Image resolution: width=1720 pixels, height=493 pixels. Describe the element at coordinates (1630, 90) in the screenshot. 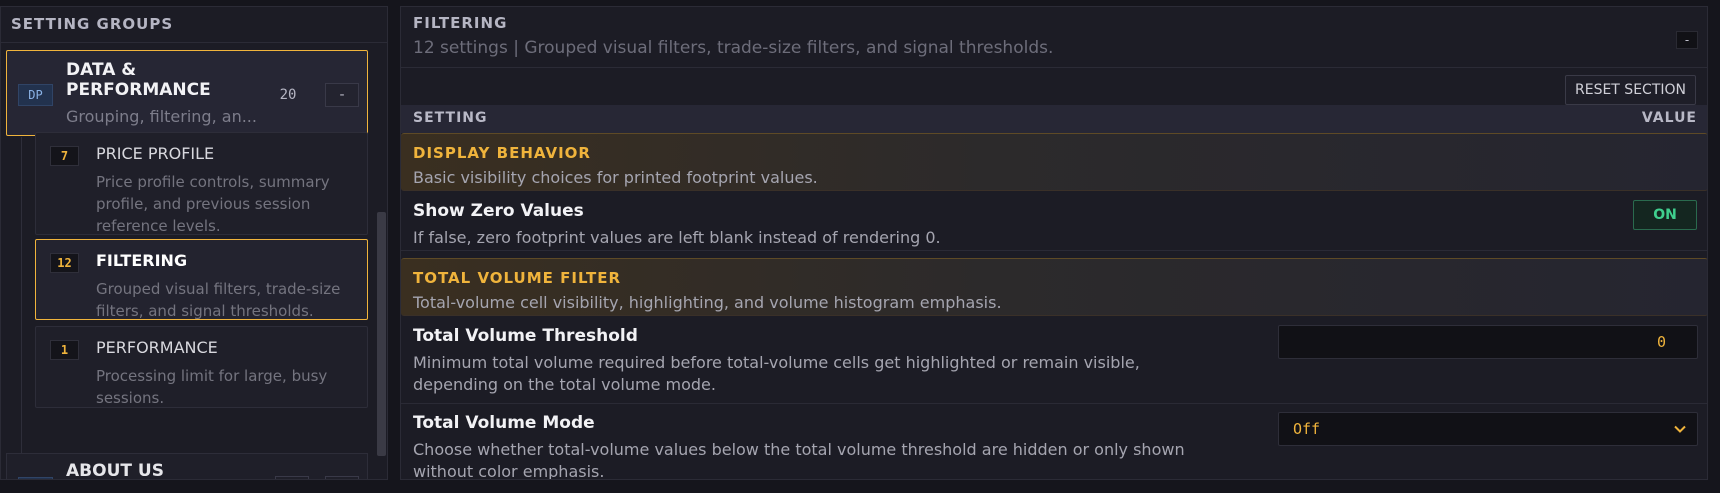

I see `reset-section-button: RESET SECTION` at that location.